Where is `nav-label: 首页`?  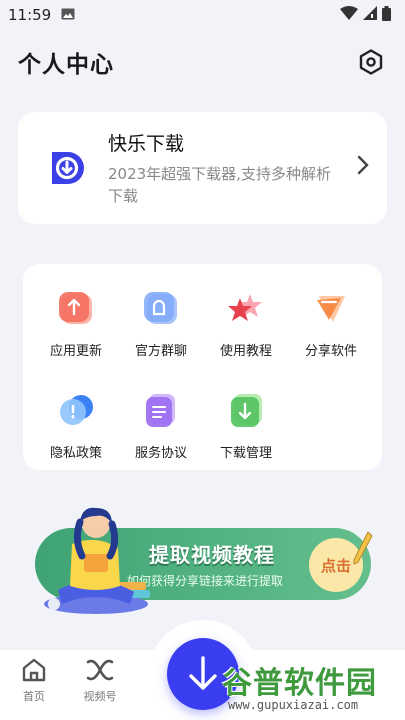 nav-label: 首页 is located at coordinates (34, 696).